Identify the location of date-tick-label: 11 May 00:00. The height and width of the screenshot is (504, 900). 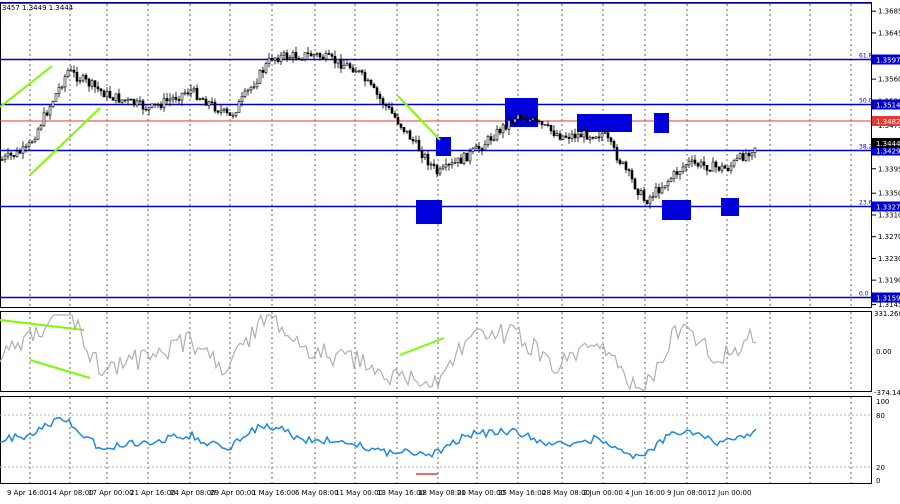
(359, 493).